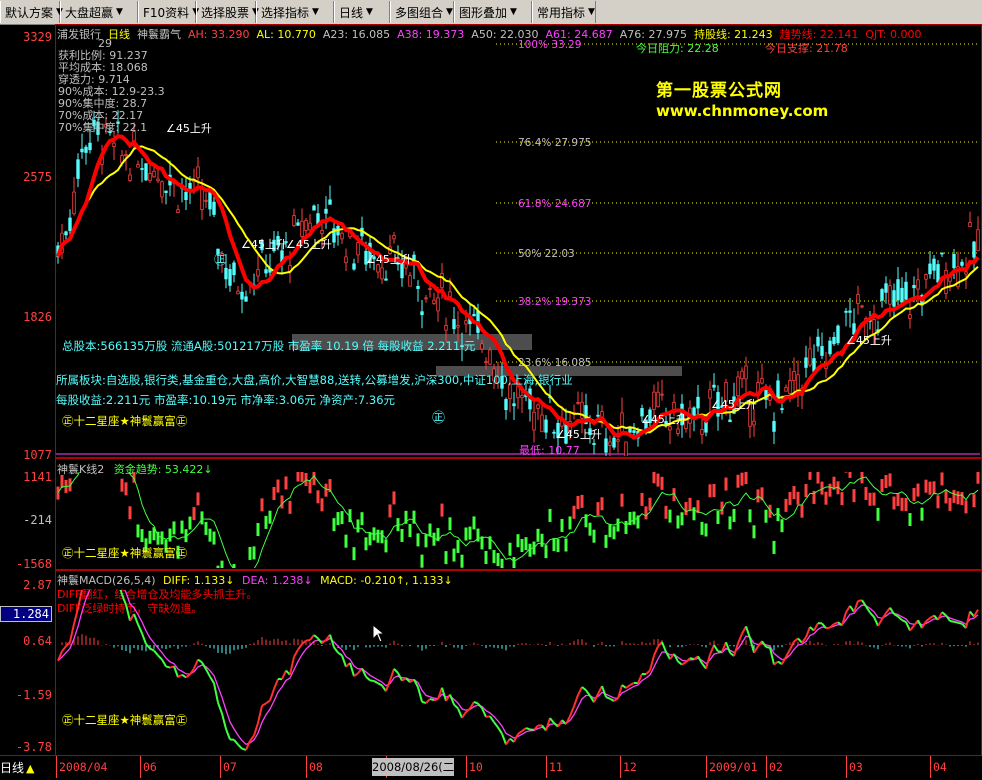  I want to click on k-ma-line, so click(518, 520).